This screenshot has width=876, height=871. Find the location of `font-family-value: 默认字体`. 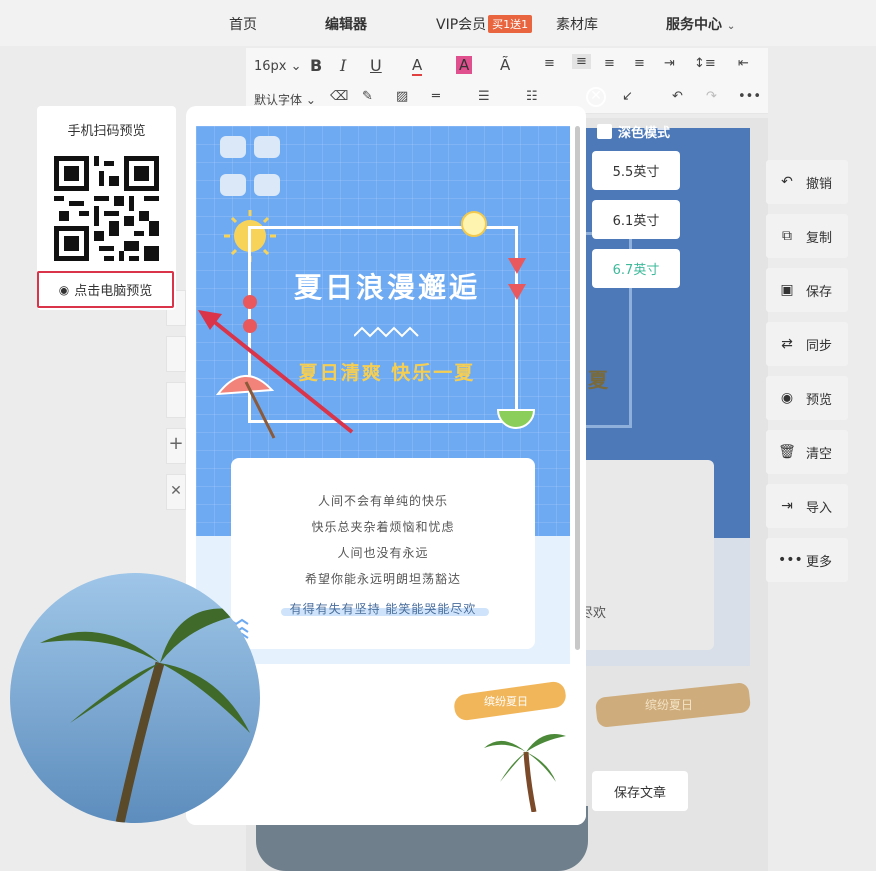

font-family-value: 默认字体 is located at coordinates (278, 100).